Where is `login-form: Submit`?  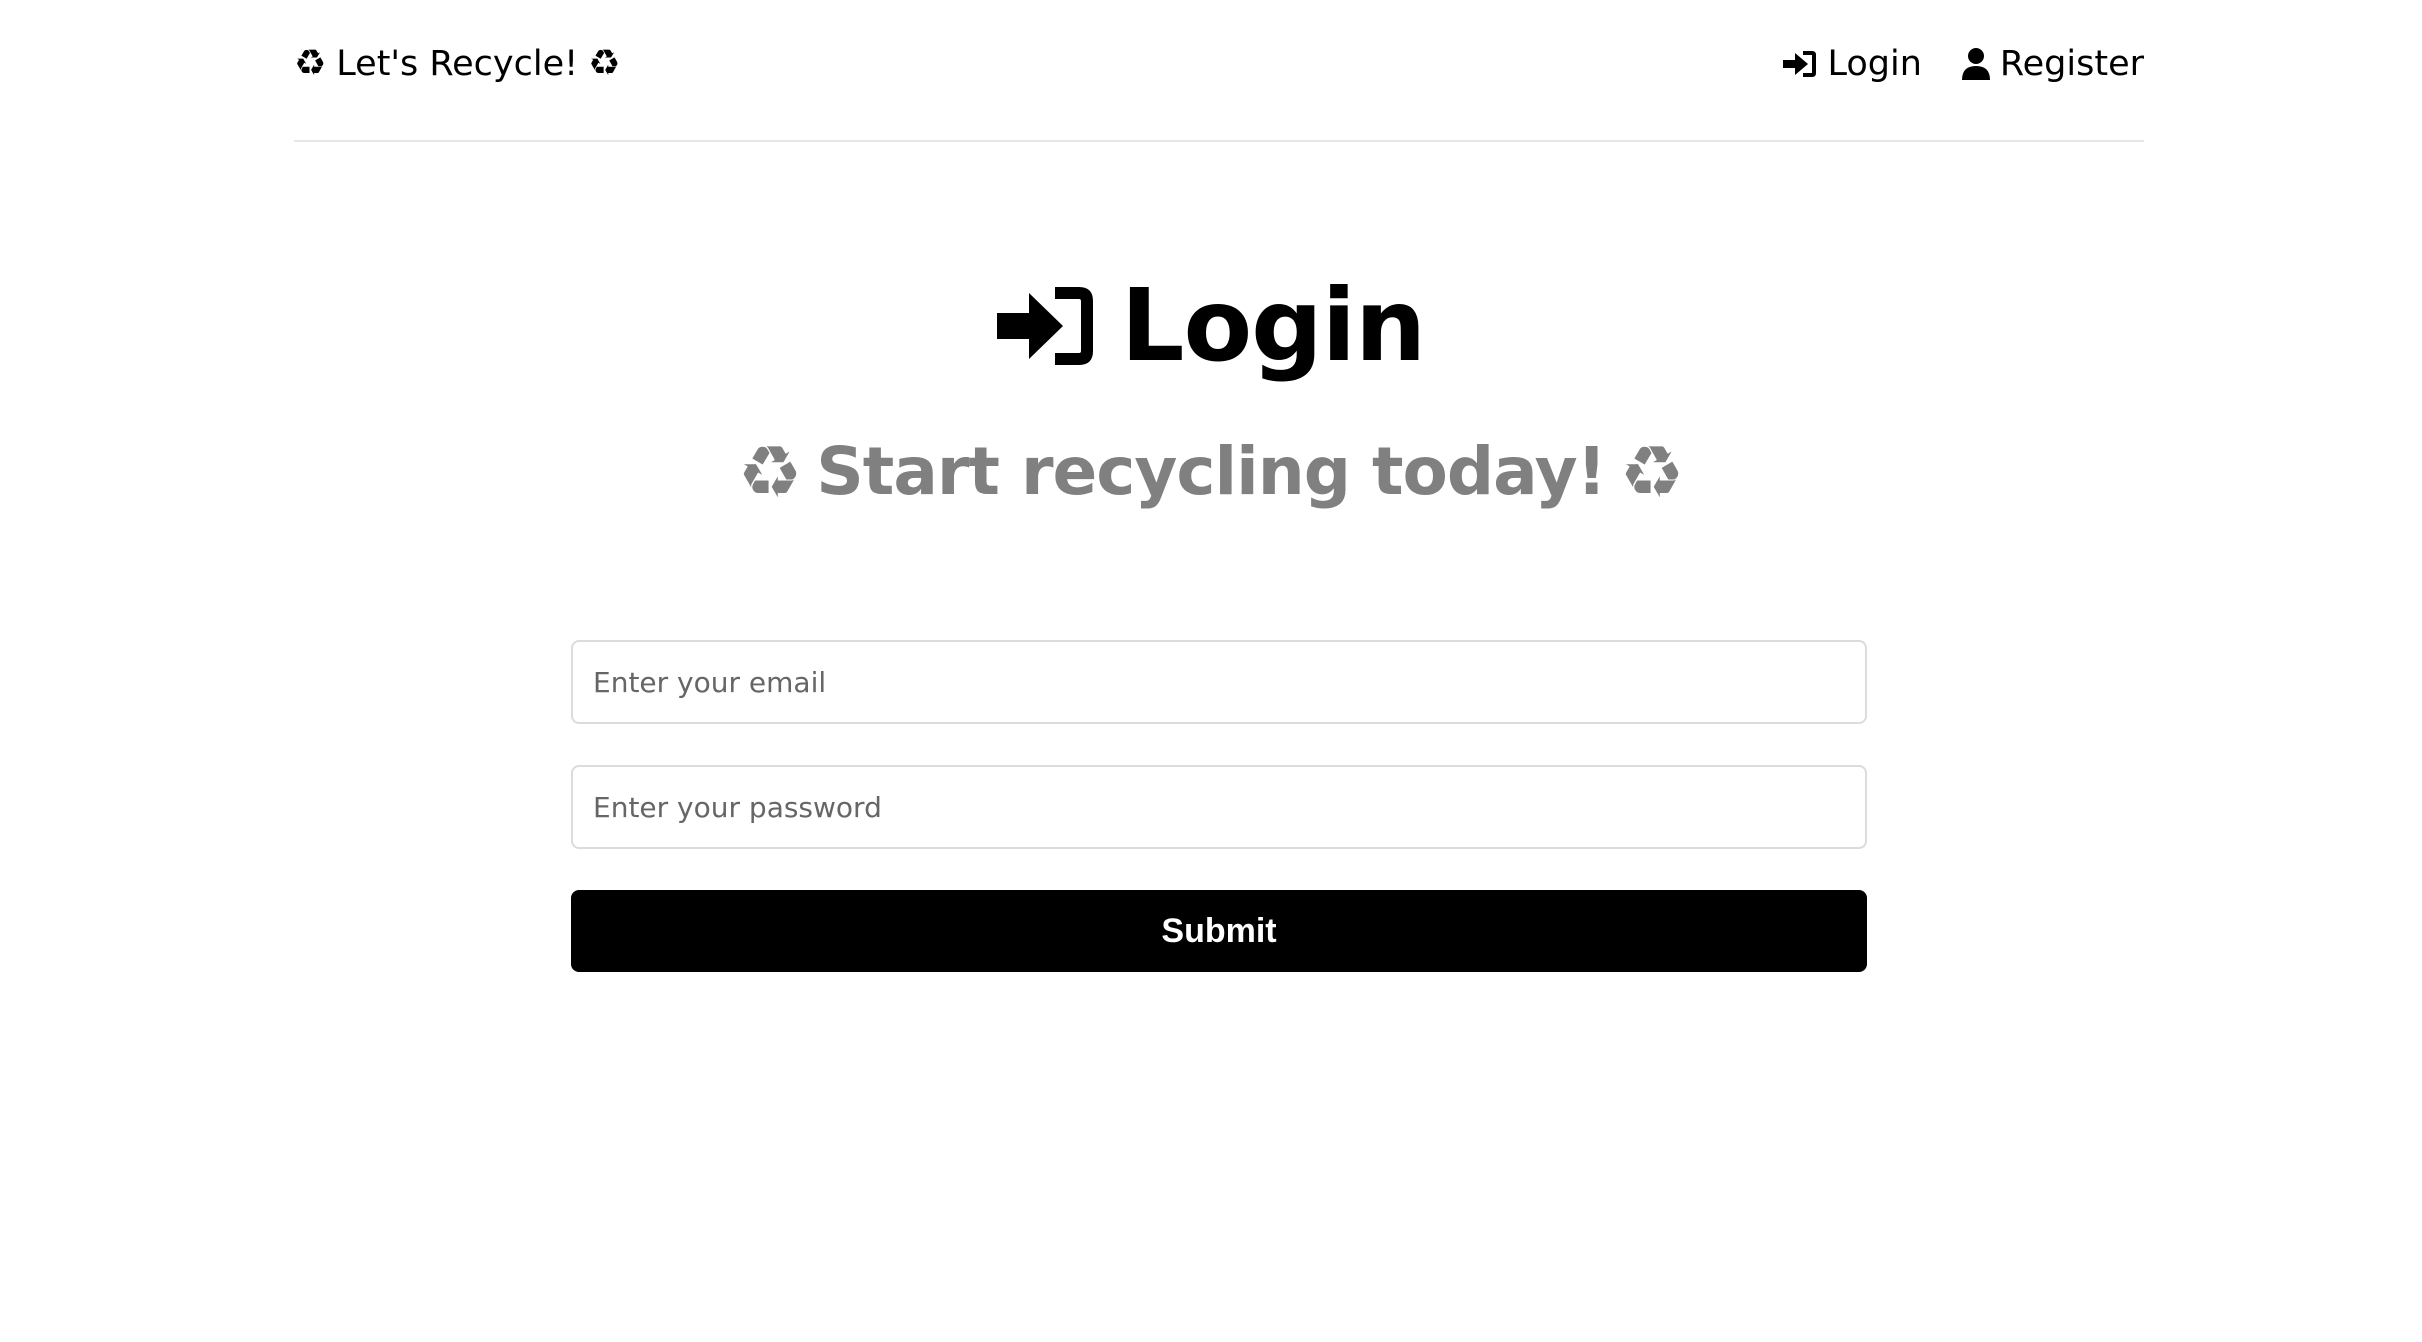 login-form: Submit is located at coordinates (1219, 806).